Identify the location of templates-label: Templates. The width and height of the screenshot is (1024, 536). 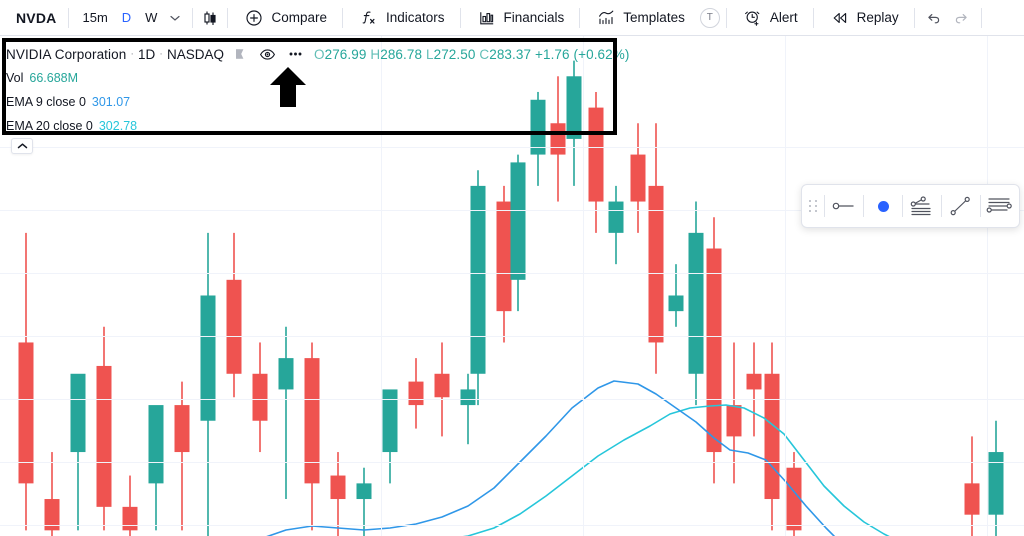
(654, 17).